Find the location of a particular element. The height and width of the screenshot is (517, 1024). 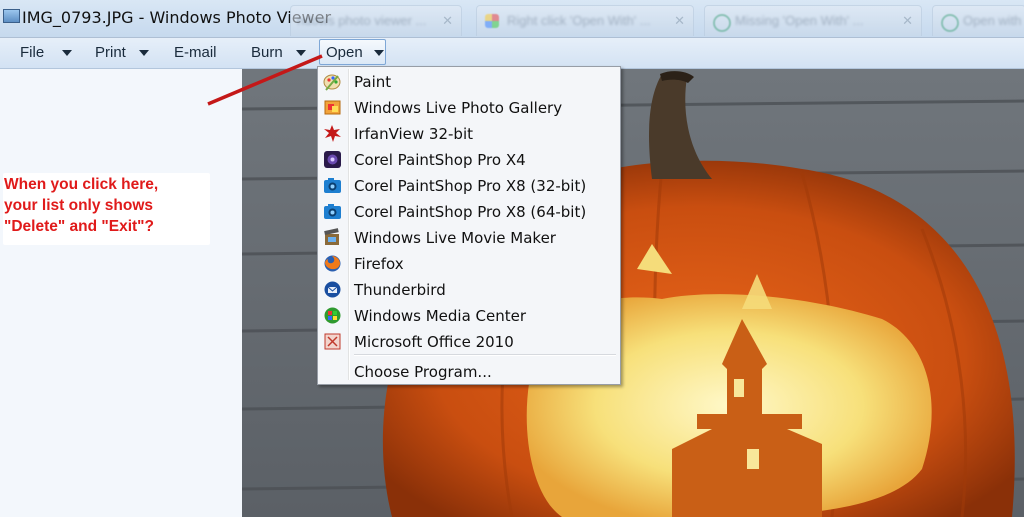

menu-item-label: Windows Live Photo Gallery is located at coordinates (458, 108).